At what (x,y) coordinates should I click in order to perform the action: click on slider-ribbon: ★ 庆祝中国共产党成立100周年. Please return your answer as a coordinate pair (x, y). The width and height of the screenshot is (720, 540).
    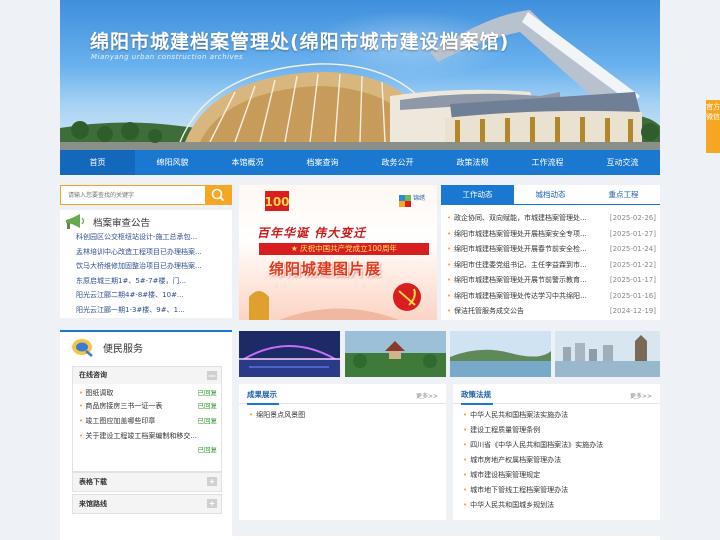
    Looking at the image, I should click on (344, 249).